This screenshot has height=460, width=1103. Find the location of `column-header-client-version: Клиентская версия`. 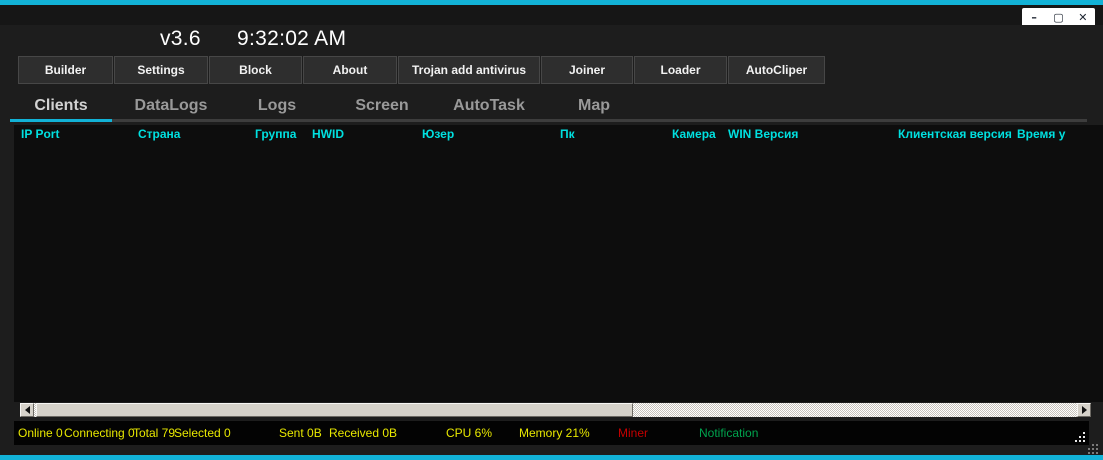

column-header-client-version: Клиентская версия is located at coordinates (955, 134).